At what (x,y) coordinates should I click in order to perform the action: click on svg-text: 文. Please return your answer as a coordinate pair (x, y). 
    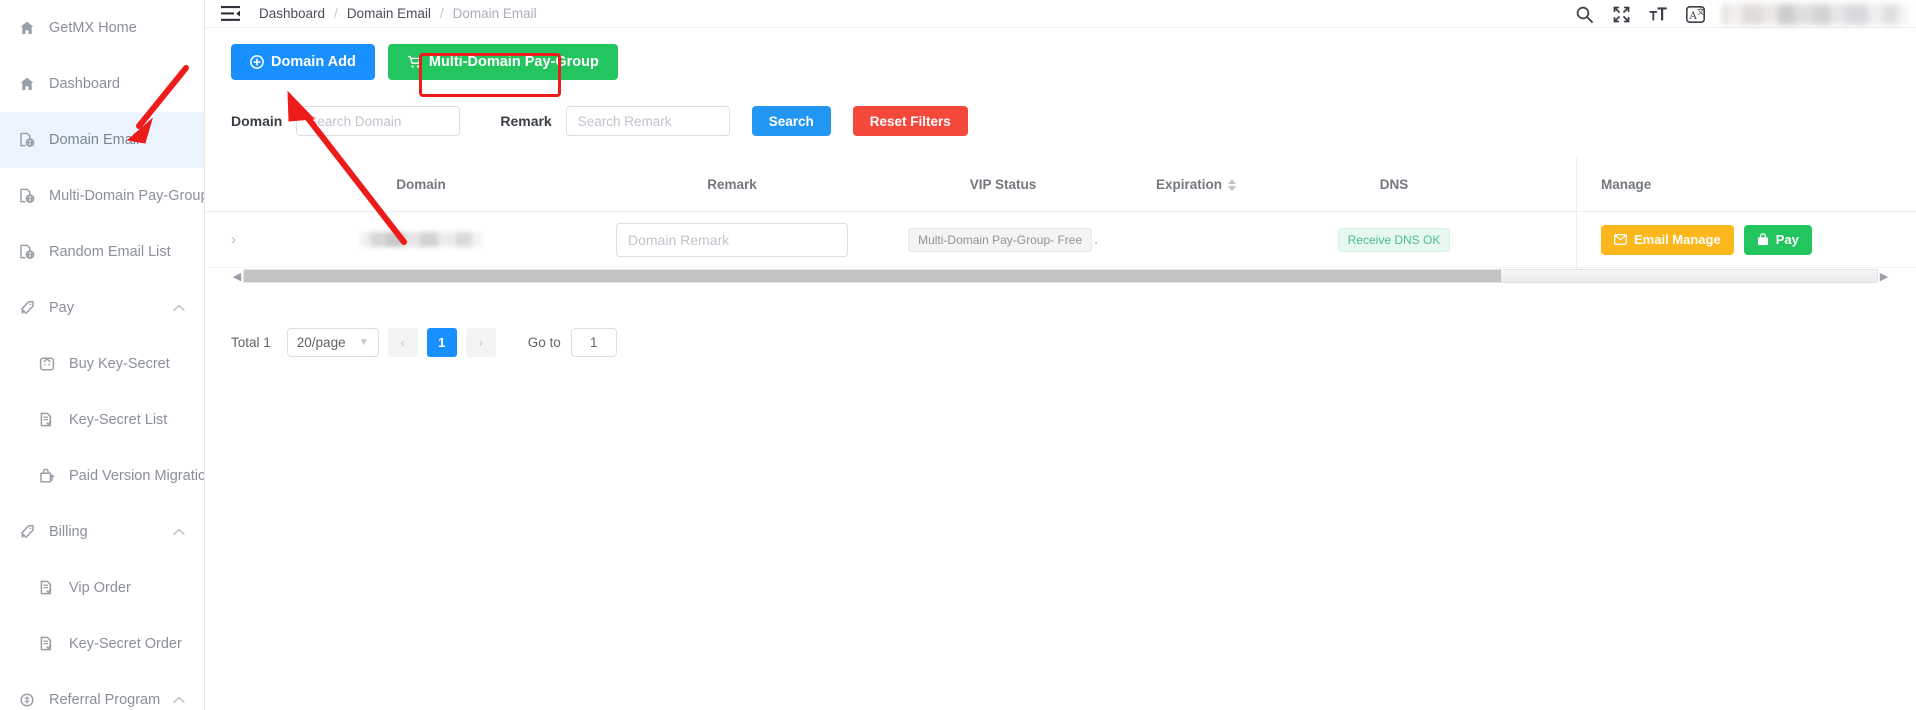
    Looking at the image, I should click on (1701, 11).